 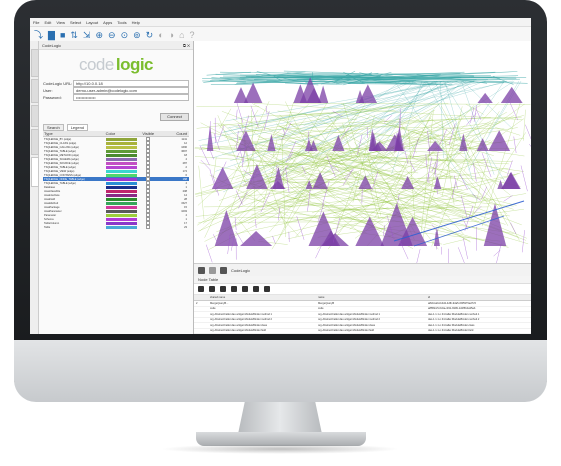 What do you see at coordinates (136, 22) in the screenshot?
I see `menu-item-help: Help` at bounding box center [136, 22].